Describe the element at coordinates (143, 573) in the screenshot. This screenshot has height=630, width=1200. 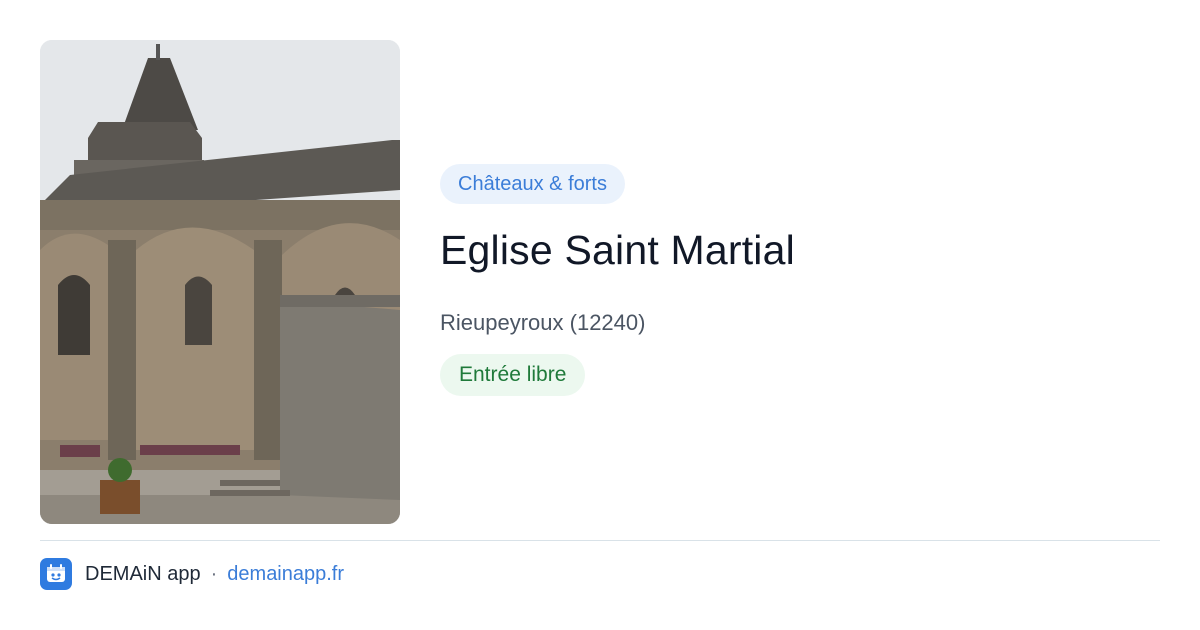
I see `app-name: DEMAiN app` at that location.